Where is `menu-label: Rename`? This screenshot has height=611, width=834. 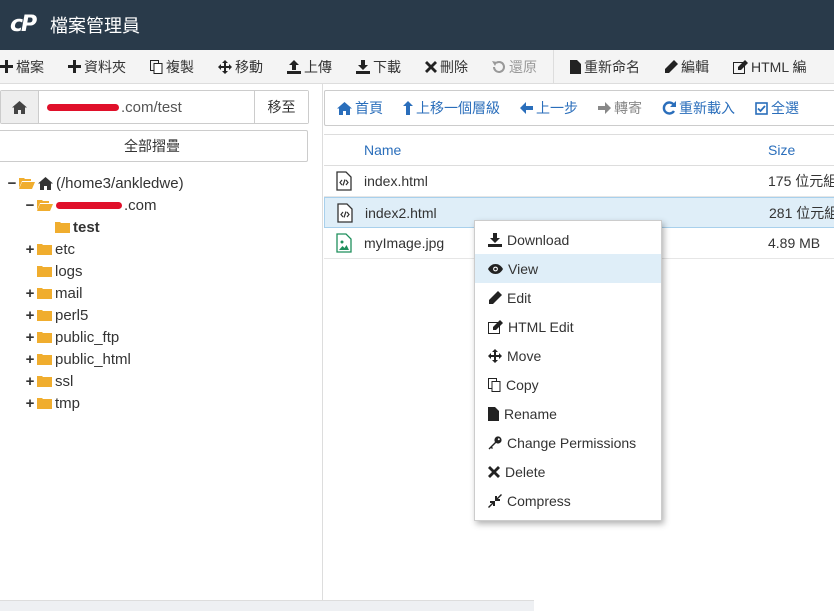
menu-label: Rename is located at coordinates (530, 413).